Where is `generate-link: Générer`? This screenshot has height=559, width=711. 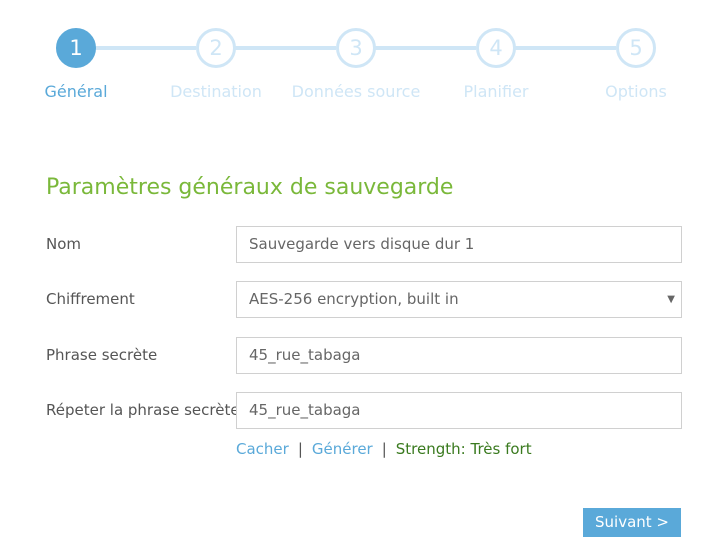
generate-link: Générer is located at coordinates (342, 449).